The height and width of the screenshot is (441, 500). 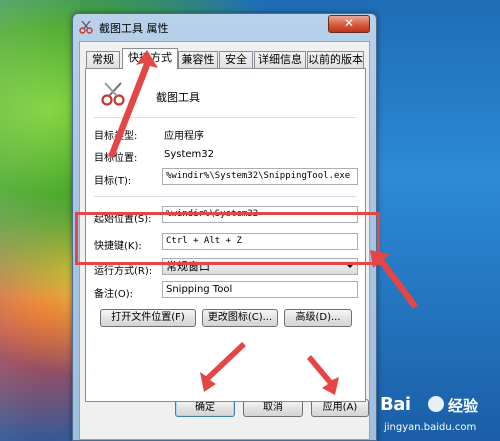 I want to click on tab-compatibility: 兼容性, so click(x=198, y=59).